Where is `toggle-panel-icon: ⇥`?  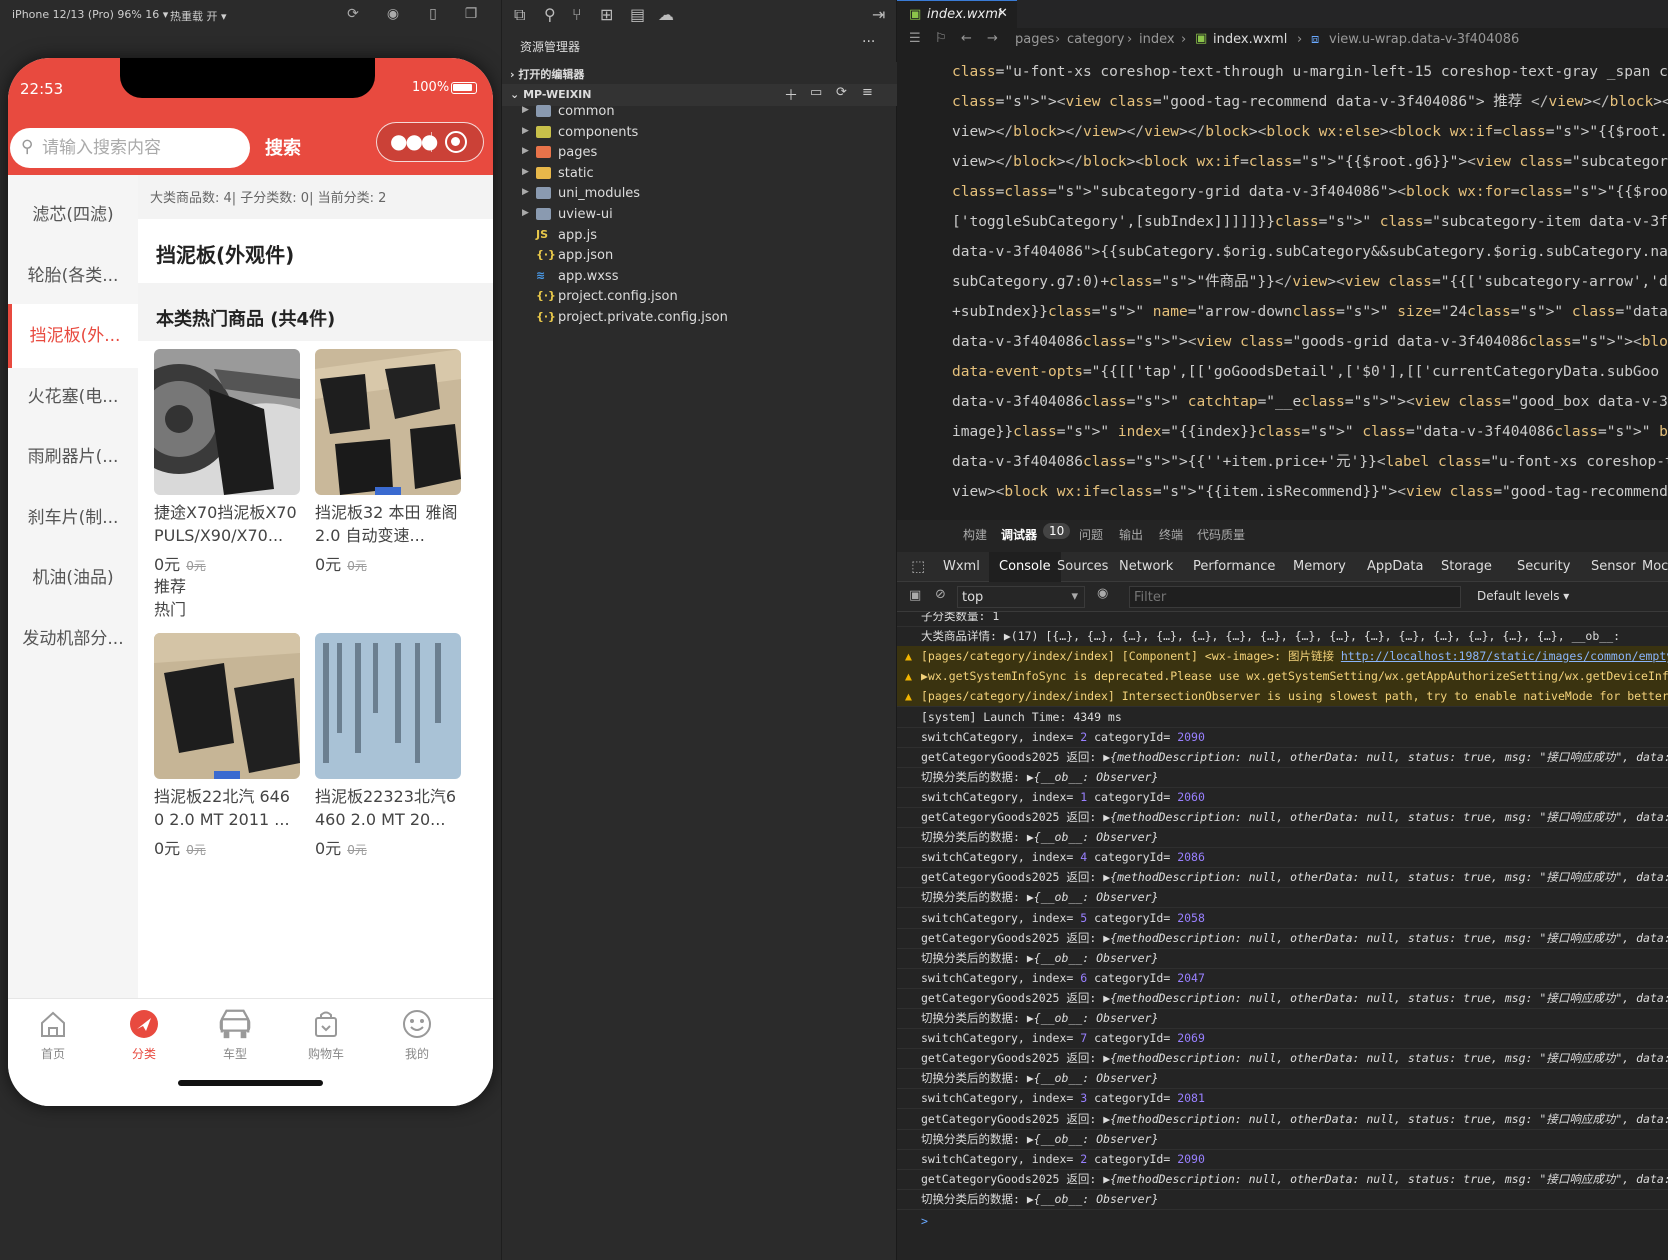
toggle-panel-icon: ⇥ is located at coordinates (878, 14).